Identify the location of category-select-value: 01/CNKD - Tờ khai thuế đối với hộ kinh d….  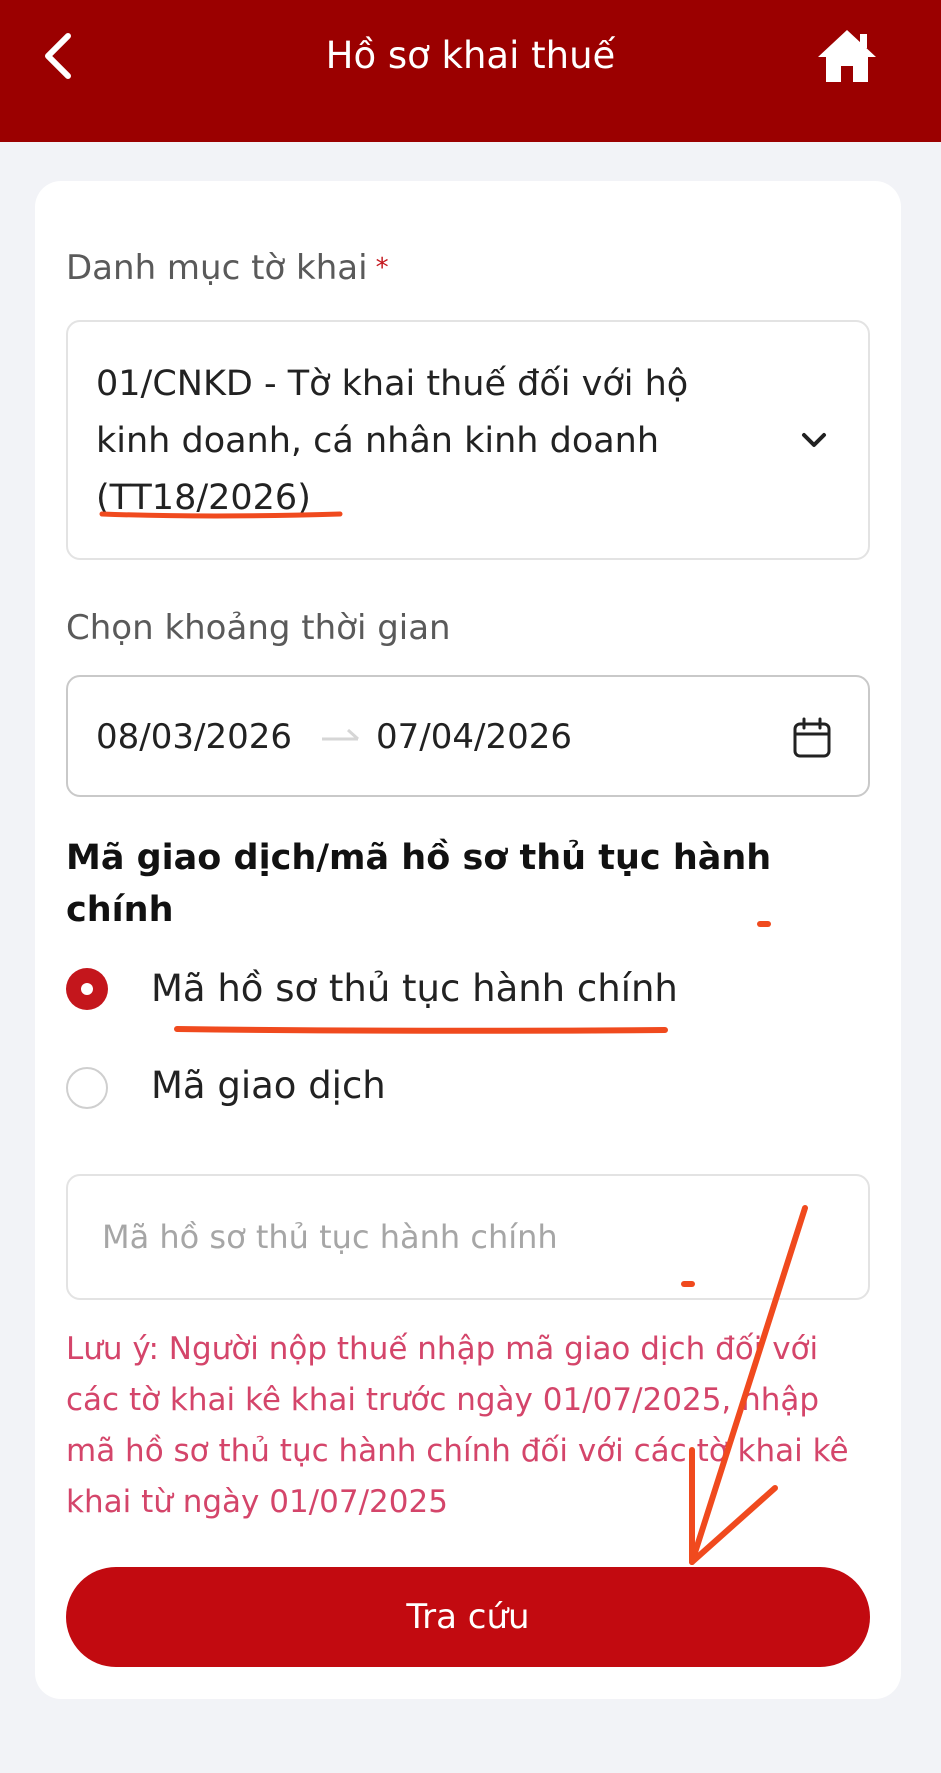
(392, 441).